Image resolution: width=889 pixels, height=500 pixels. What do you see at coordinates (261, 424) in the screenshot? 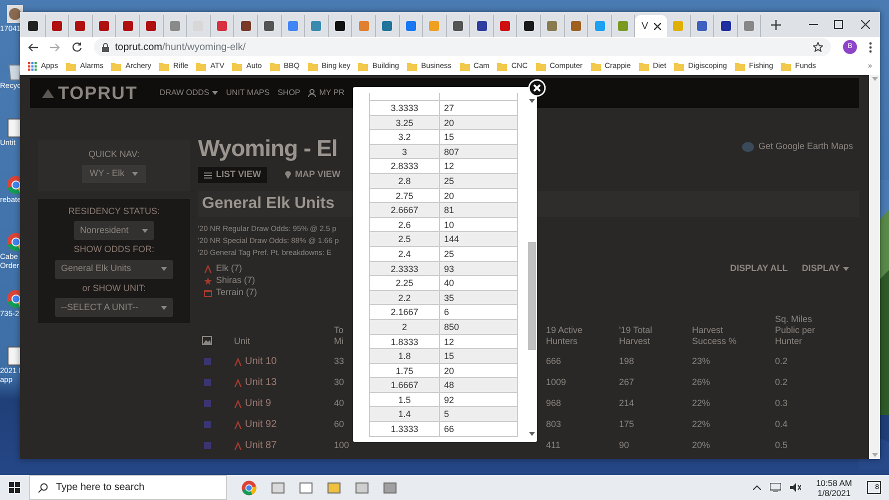
I see `unit-link: Unit 92` at bounding box center [261, 424].